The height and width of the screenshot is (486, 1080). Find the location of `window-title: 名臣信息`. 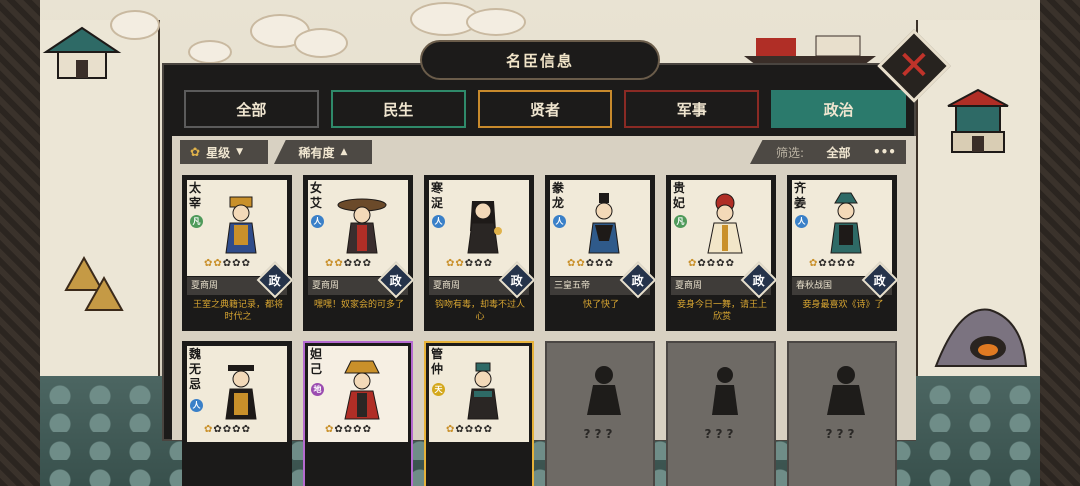

window-title: 名臣信息 is located at coordinates (539, 60).